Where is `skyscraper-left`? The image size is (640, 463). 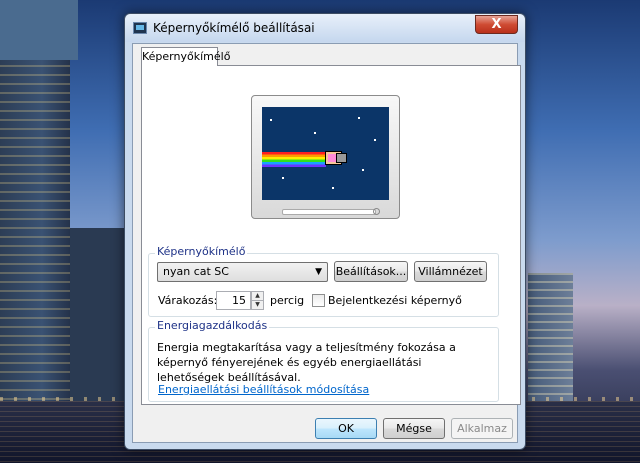
skyscraper-left is located at coordinates (35, 204).